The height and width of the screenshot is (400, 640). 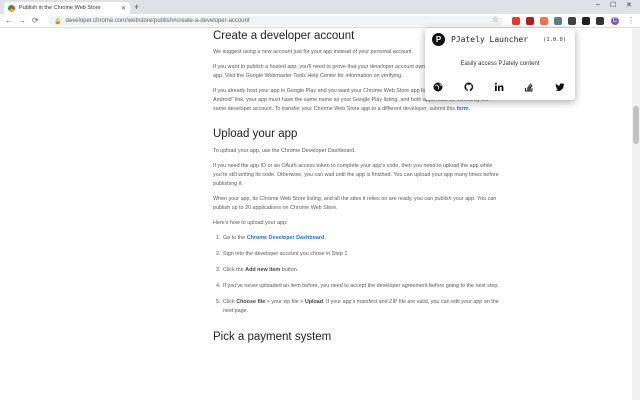 What do you see at coordinates (22, 21) in the screenshot?
I see `forward-button: →` at bounding box center [22, 21].